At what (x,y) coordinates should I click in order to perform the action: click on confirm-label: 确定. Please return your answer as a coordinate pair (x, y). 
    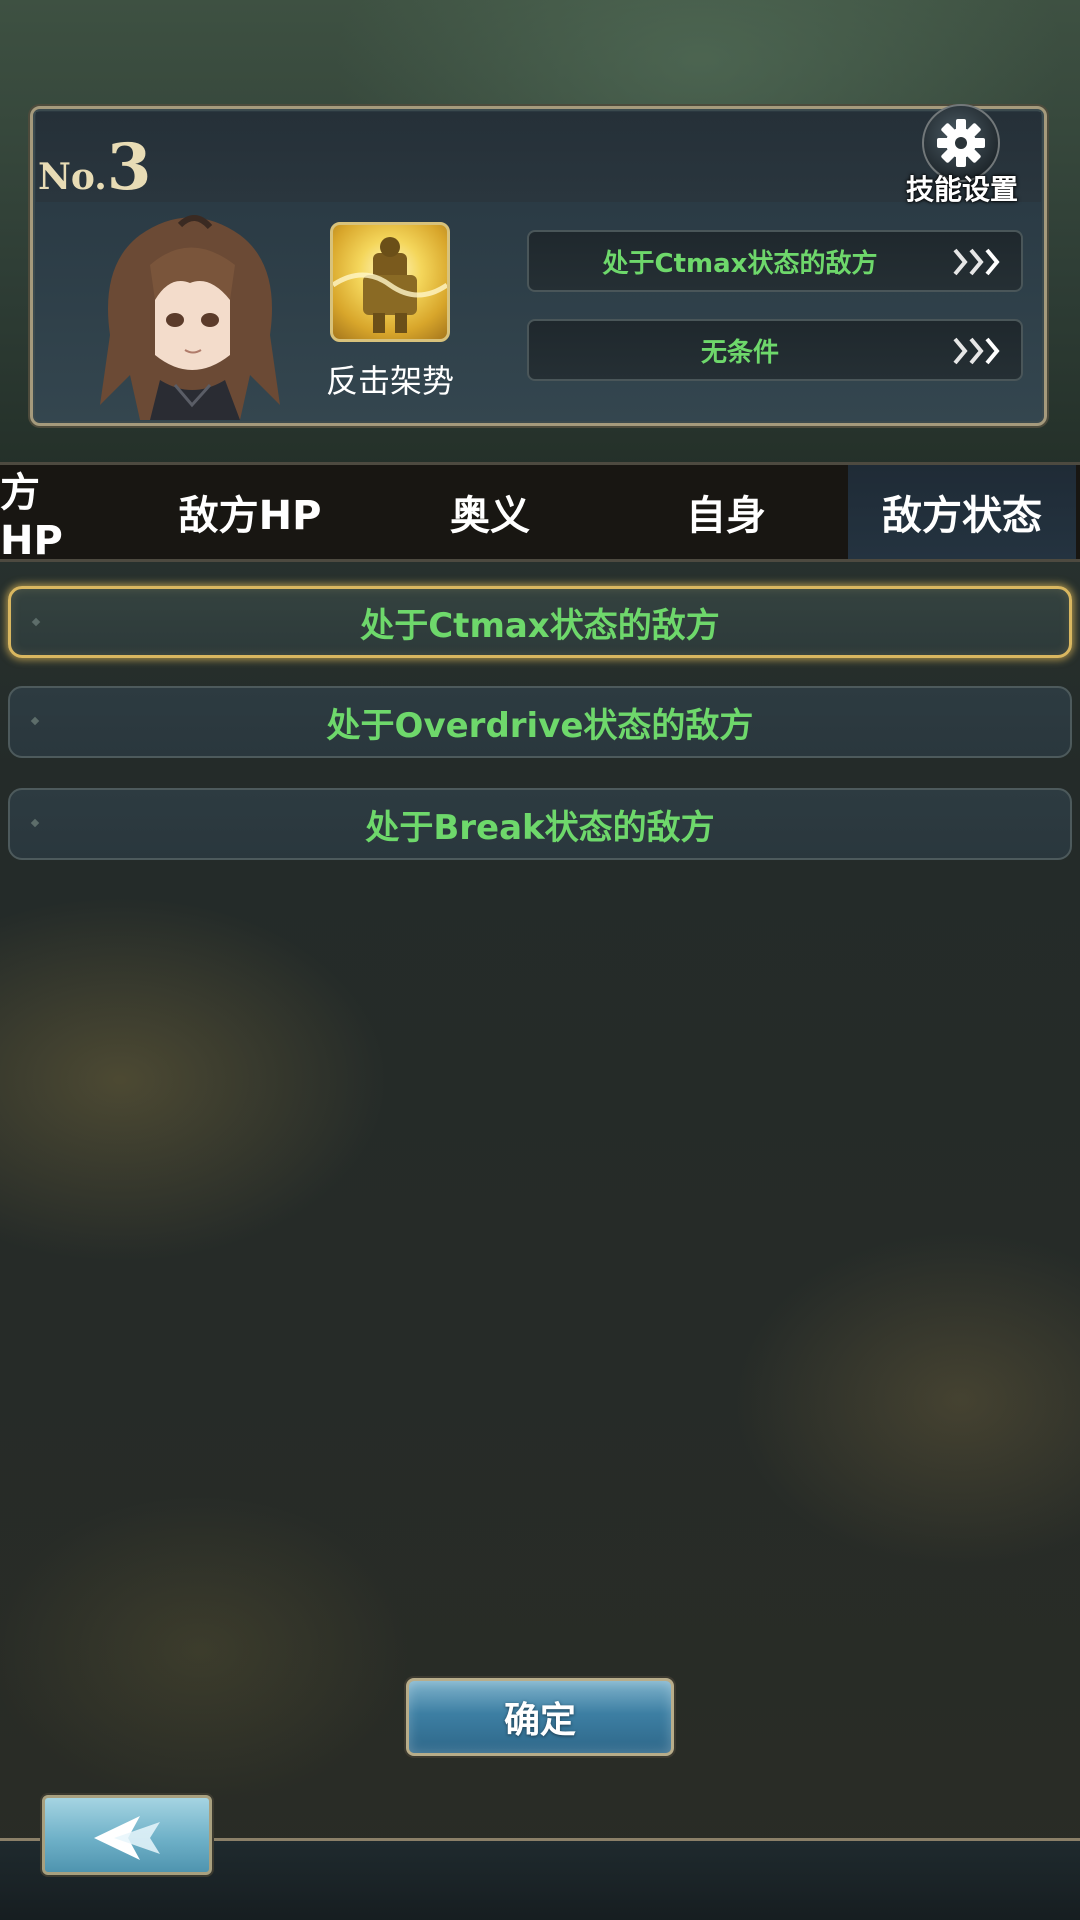
    Looking at the image, I should click on (539, 1720).